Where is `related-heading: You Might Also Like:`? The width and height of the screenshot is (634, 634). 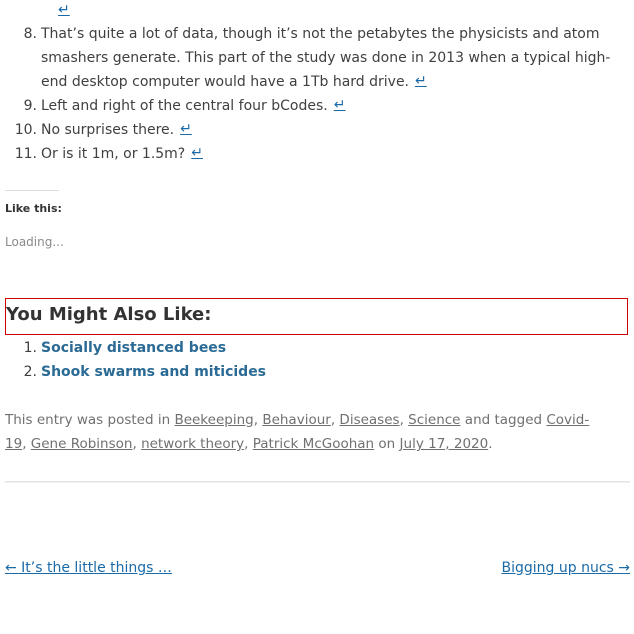 related-heading: You Might Also Like: is located at coordinates (109, 314).